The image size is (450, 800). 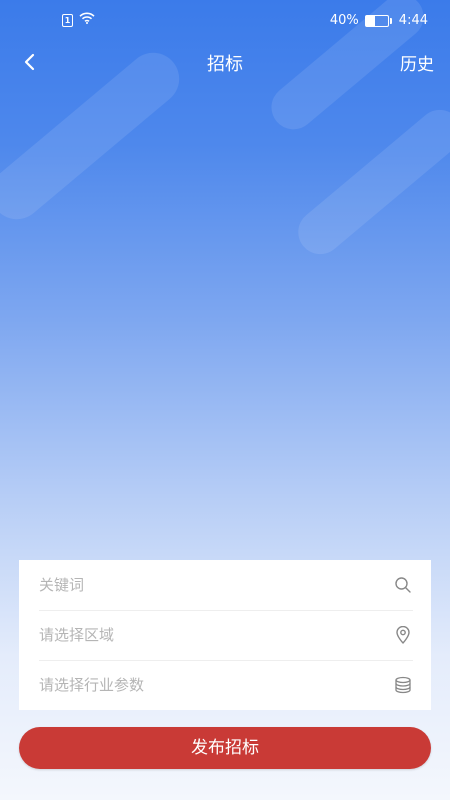 What do you see at coordinates (417, 62) in the screenshot?
I see `history-button: 历史` at bounding box center [417, 62].